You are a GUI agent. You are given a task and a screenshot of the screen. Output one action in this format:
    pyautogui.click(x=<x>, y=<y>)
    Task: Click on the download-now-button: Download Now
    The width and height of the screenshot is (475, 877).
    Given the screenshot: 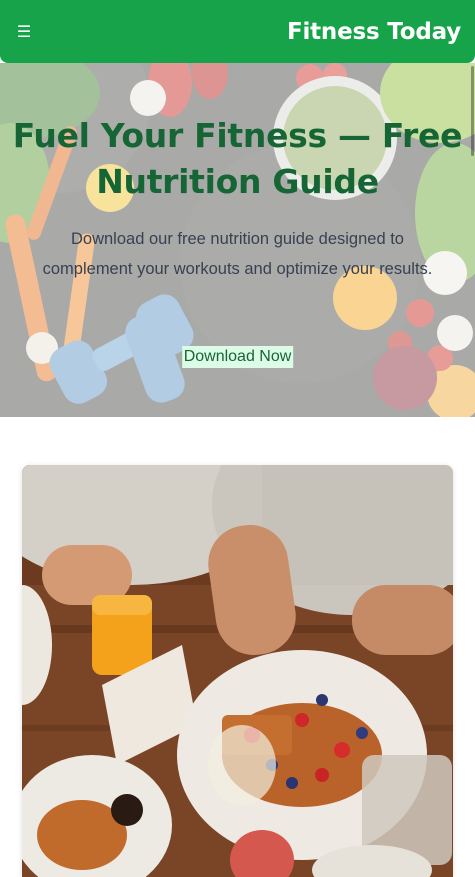 What is the action you would take?
    pyautogui.click(x=237, y=357)
    